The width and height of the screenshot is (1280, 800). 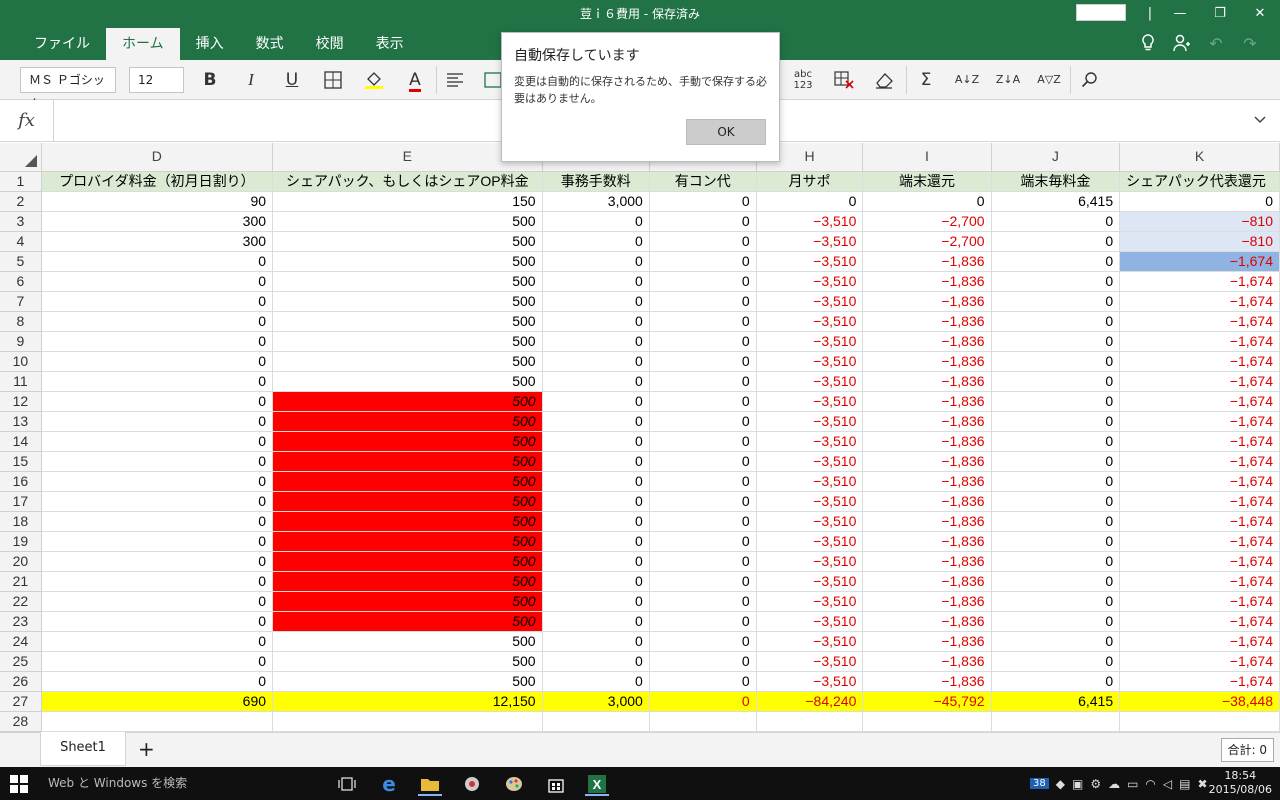 I want to click on minimize-button: —, so click(x=1180, y=14).